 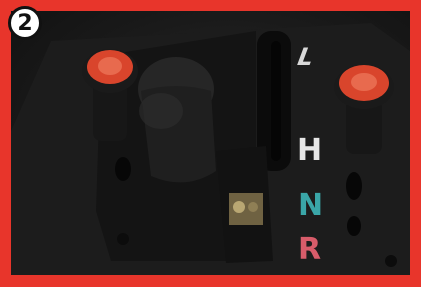 I want to click on left-red-knob-center, so click(x=110, y=66).